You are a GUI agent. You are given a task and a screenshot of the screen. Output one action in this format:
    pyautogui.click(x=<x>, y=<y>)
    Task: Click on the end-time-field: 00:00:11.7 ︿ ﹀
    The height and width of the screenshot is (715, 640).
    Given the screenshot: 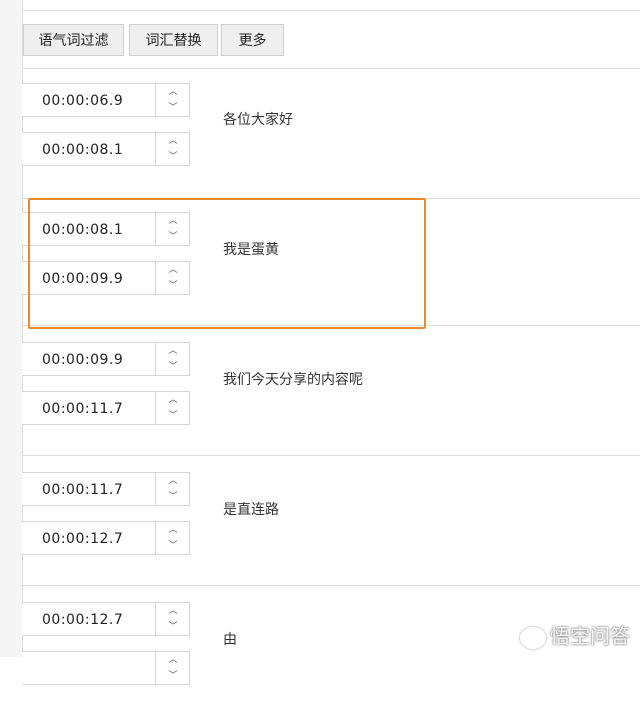 What is the action you would take?
    pyautogui.click(x=106, y=408)
    